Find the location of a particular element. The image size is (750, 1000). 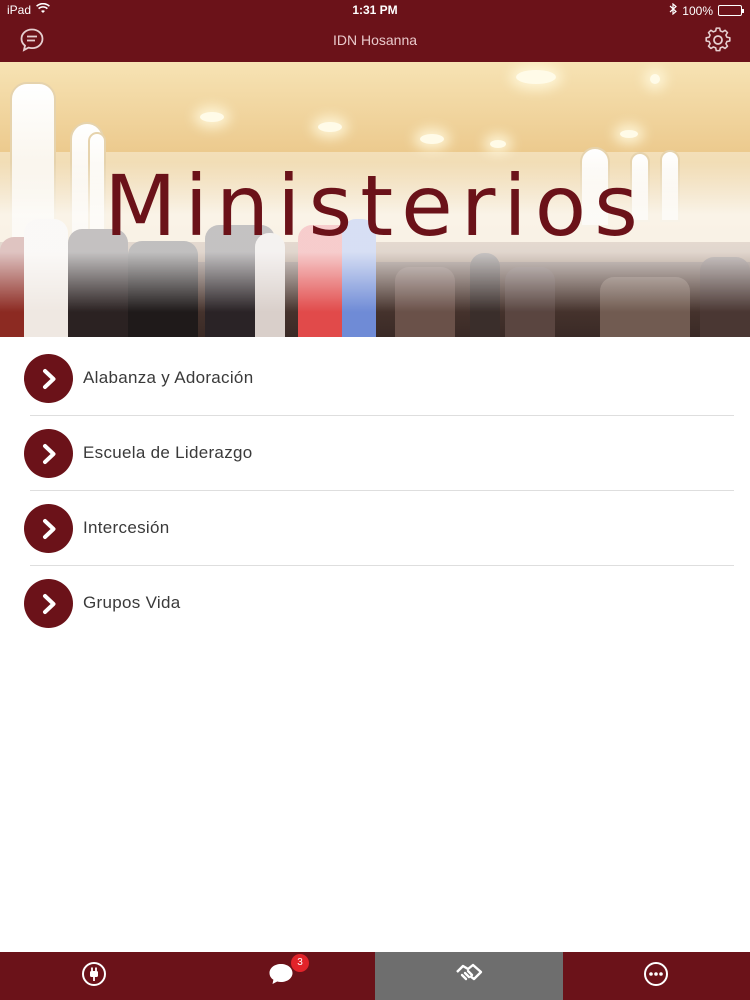

plug-icon is located at coordinates (94, 976).